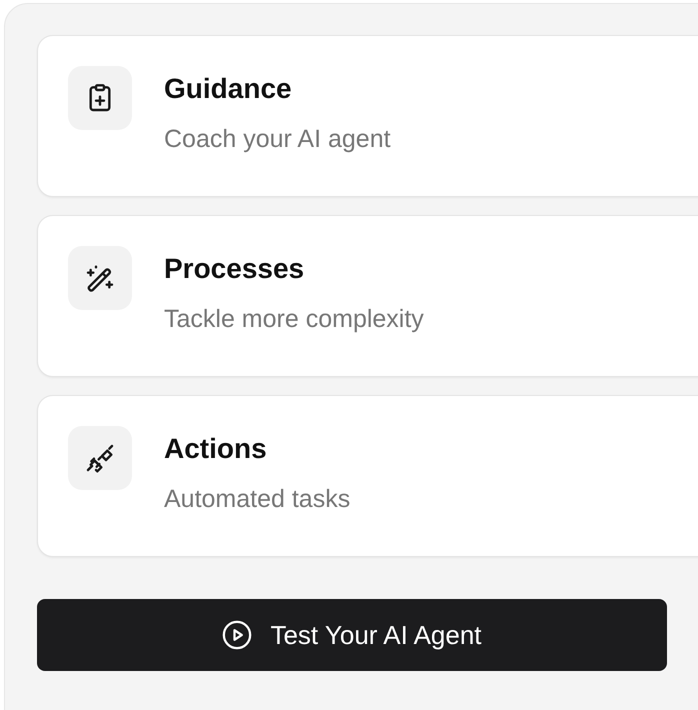 The height and width of the screenshot is (710, 698). I want to click on card-title: Processes, so click(235, 269).